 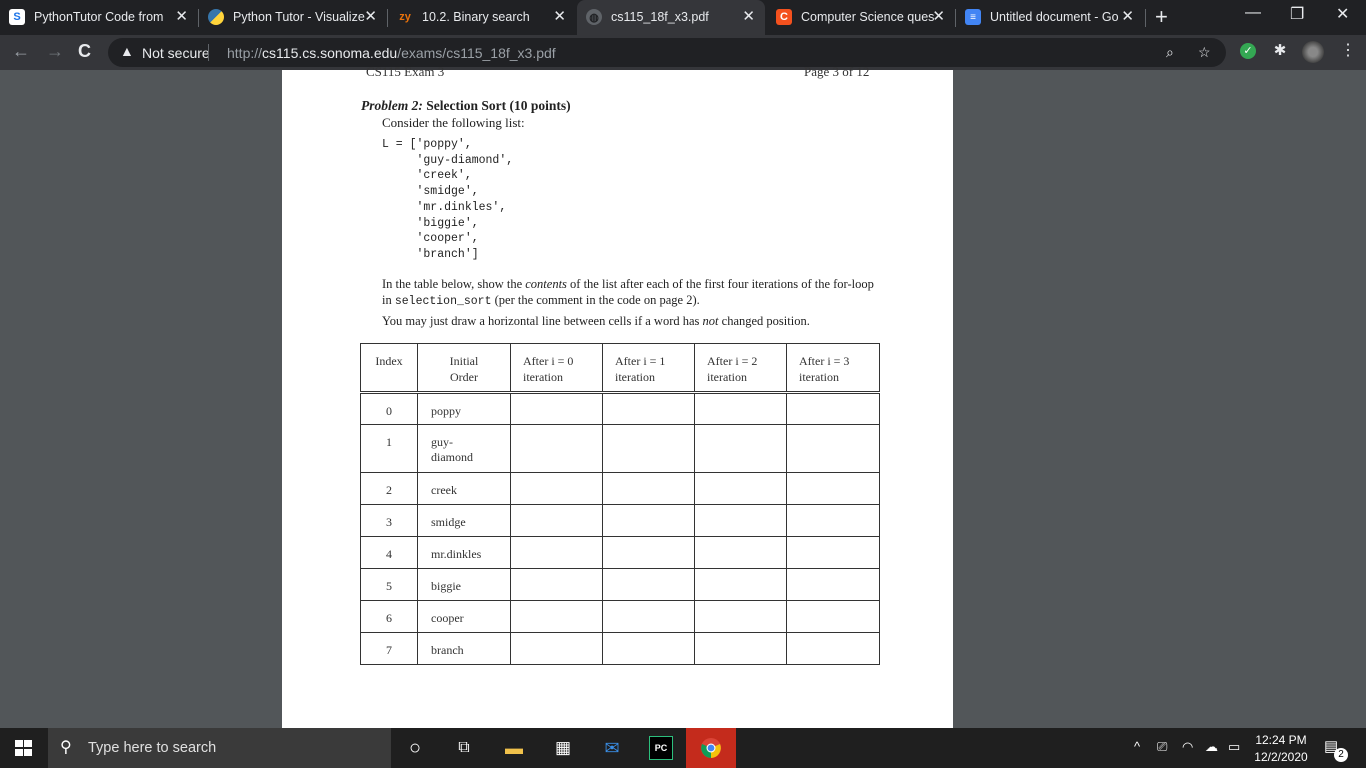 What do you see at coordinates (1341, 755) in the screenshot?
I see `notification-badge: 2` at bounding box center [1341, 755].